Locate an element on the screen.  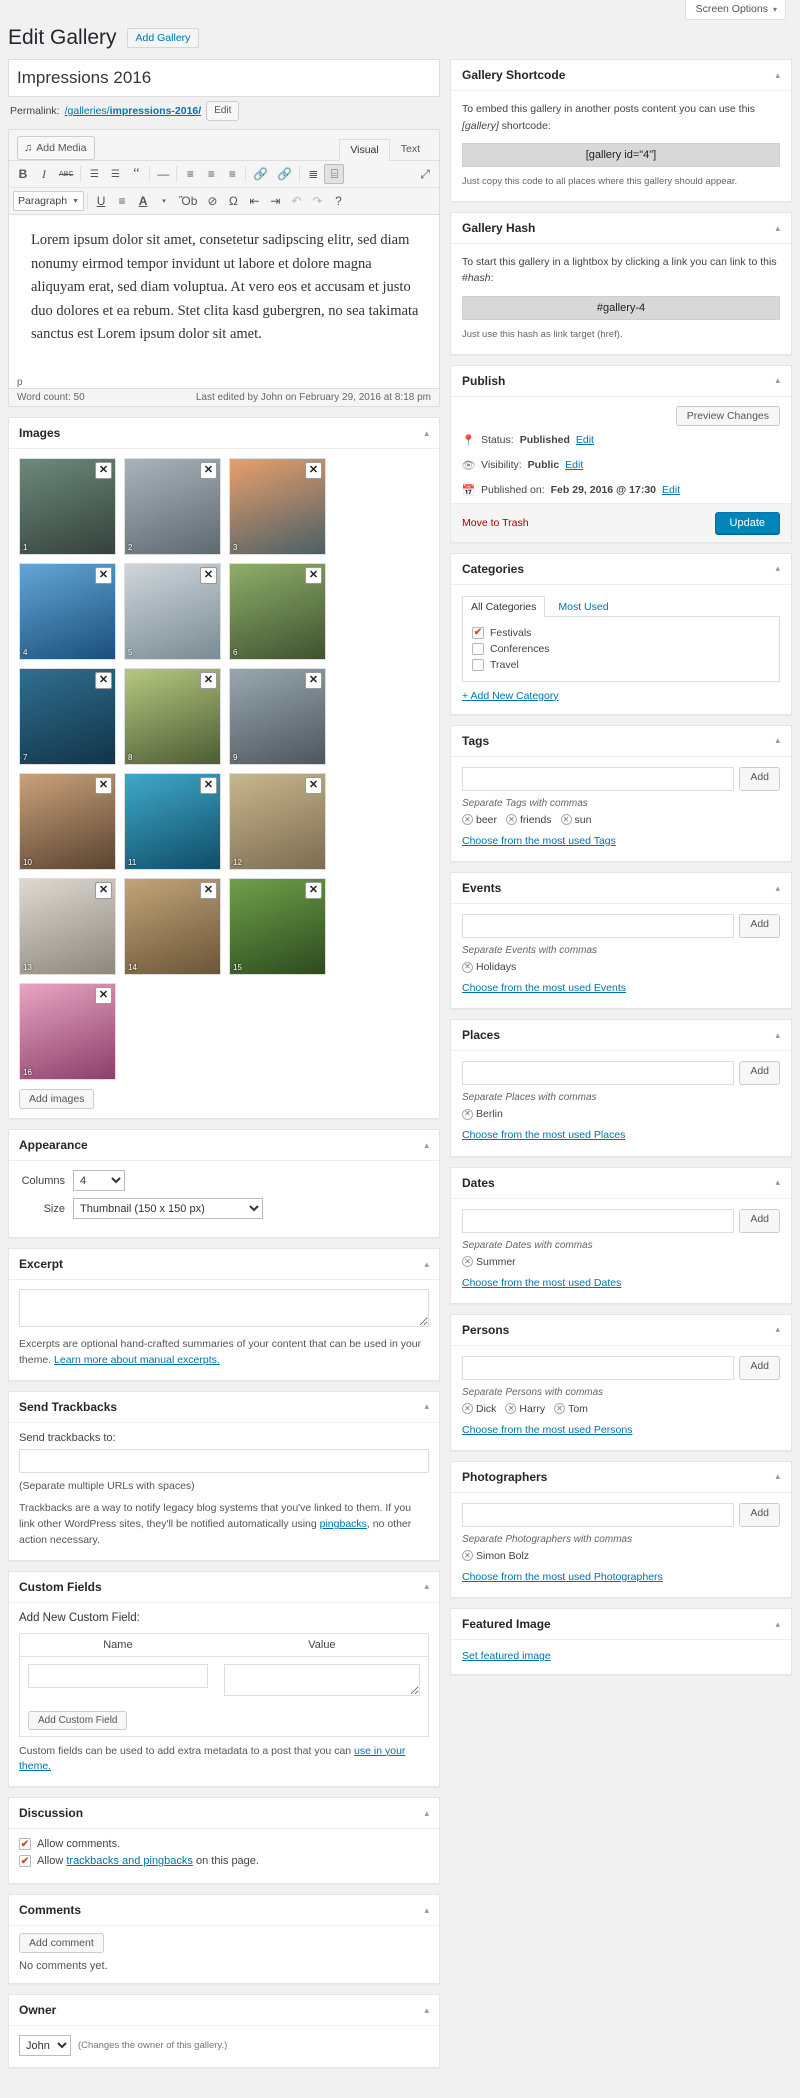
italic-icon: I is located at coordinates (44, 174).